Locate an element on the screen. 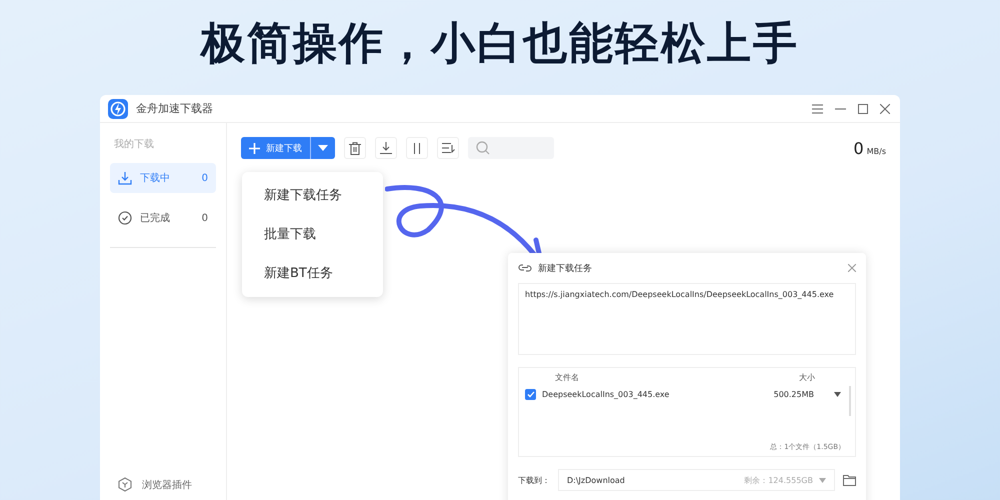 This screenshot has height=500, width=1000. sort-icon is located at coordinates (448, 148).